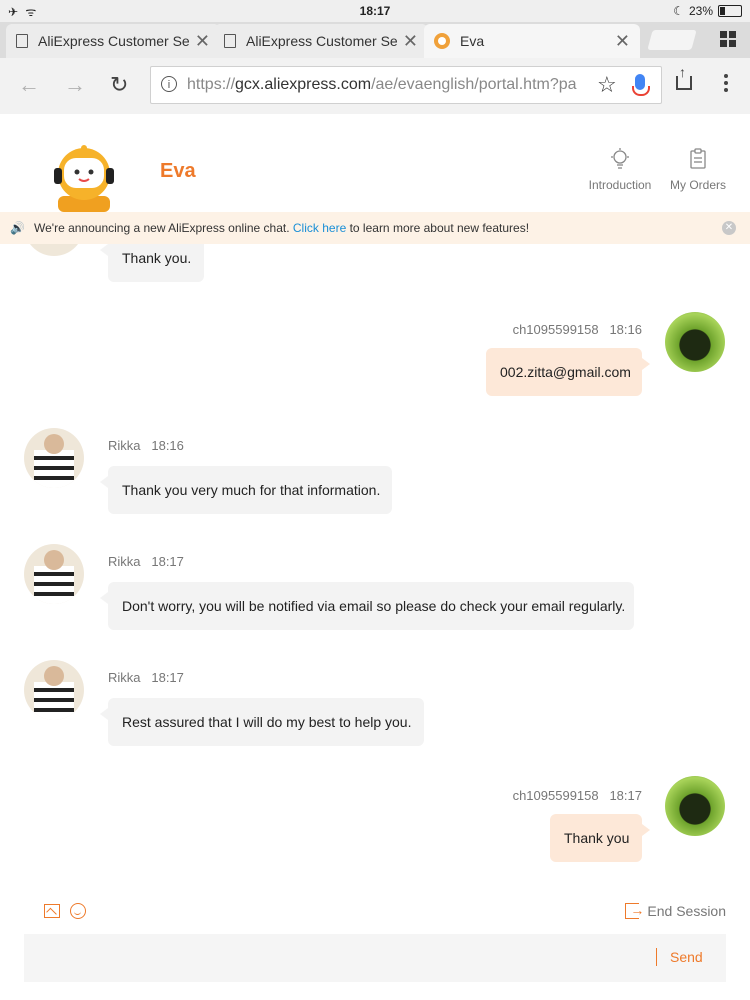 The height and width of the screenshot is (1000, 750). What do you see at coordinates (146, 445) in the screenshot?
I see `message-meta: Rikka 18:16` at bounding box center [146, 445].